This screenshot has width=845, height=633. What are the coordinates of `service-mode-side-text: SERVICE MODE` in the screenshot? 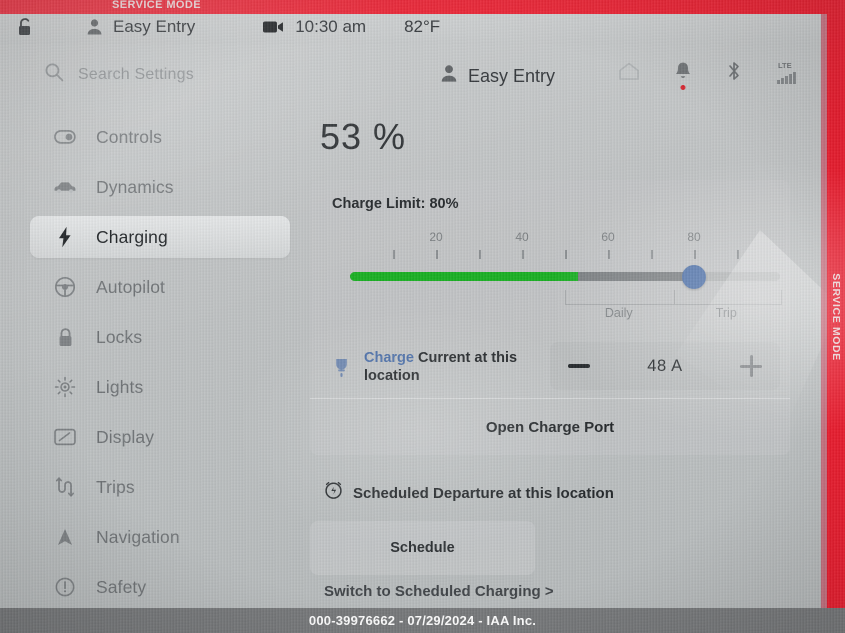 It's located at (836, 316).